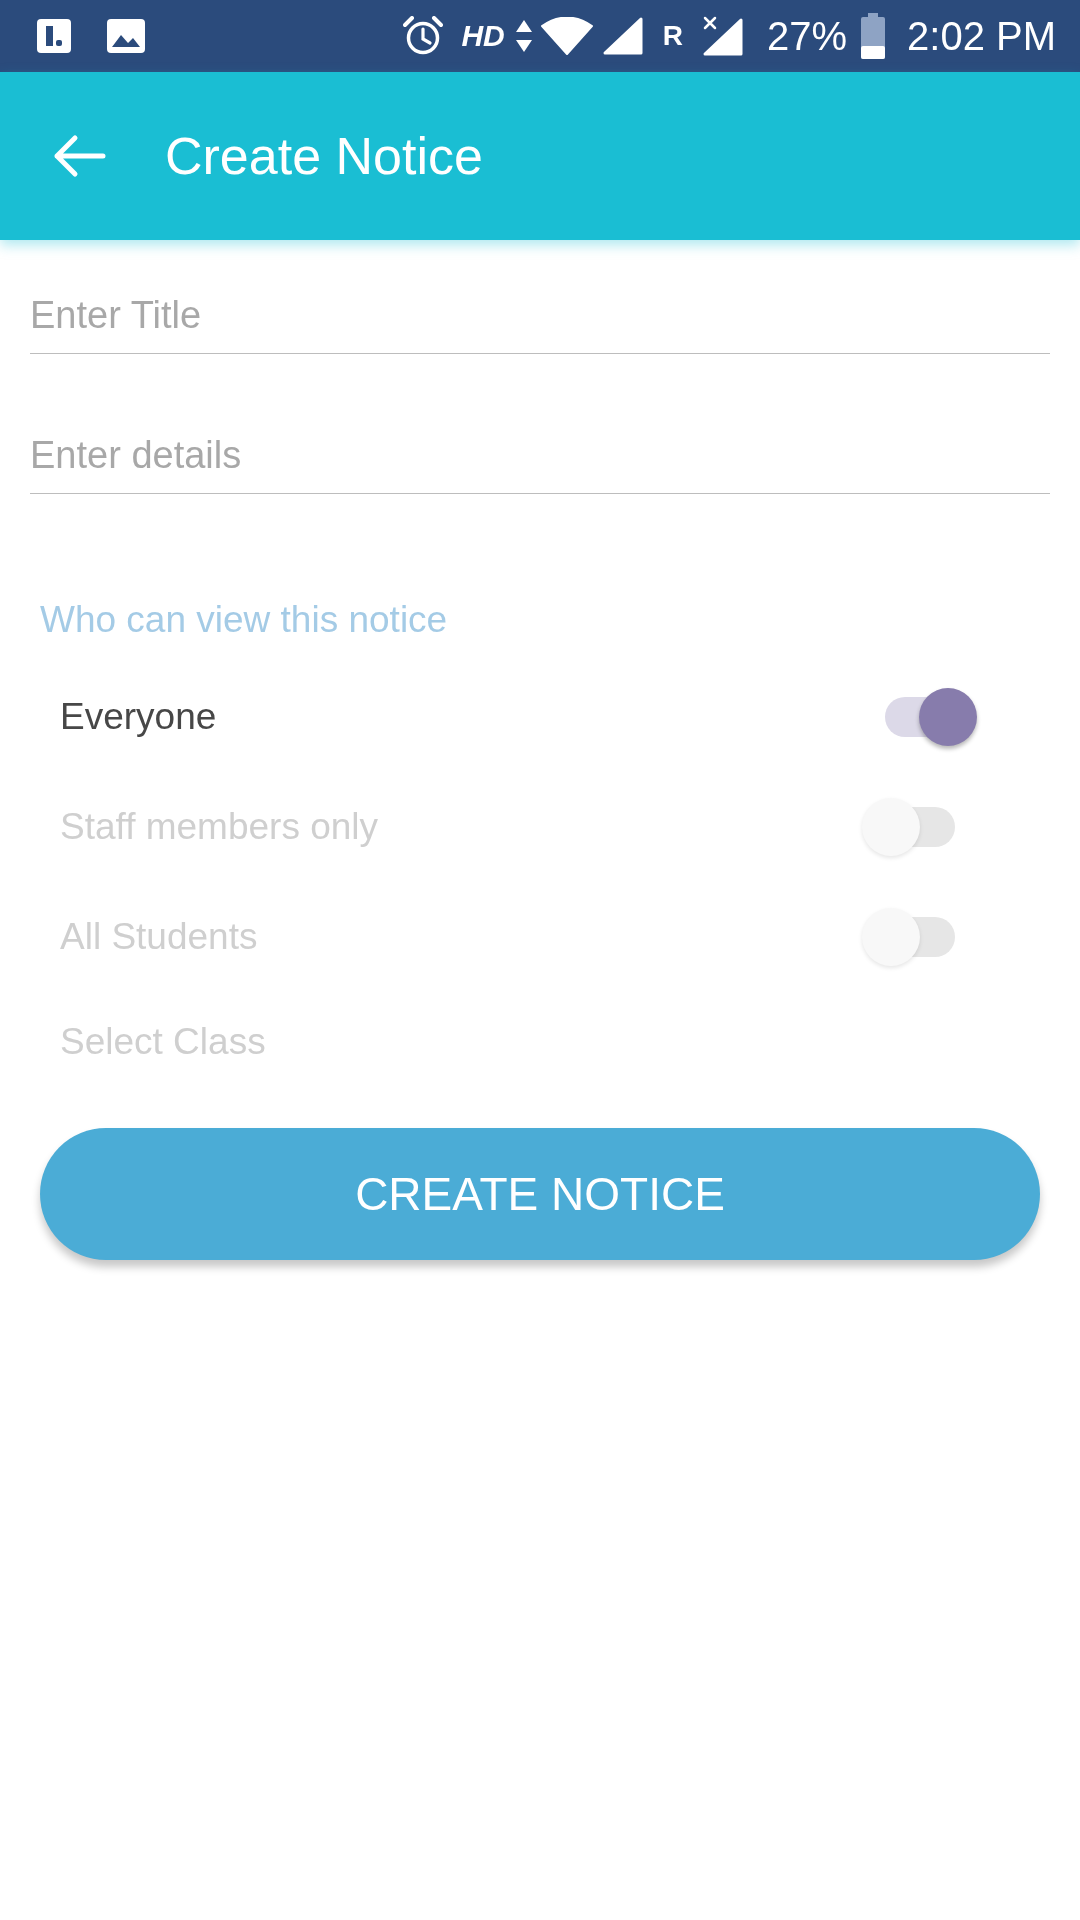  I want to click on screen-title: Create Notice, so click(324, 156).